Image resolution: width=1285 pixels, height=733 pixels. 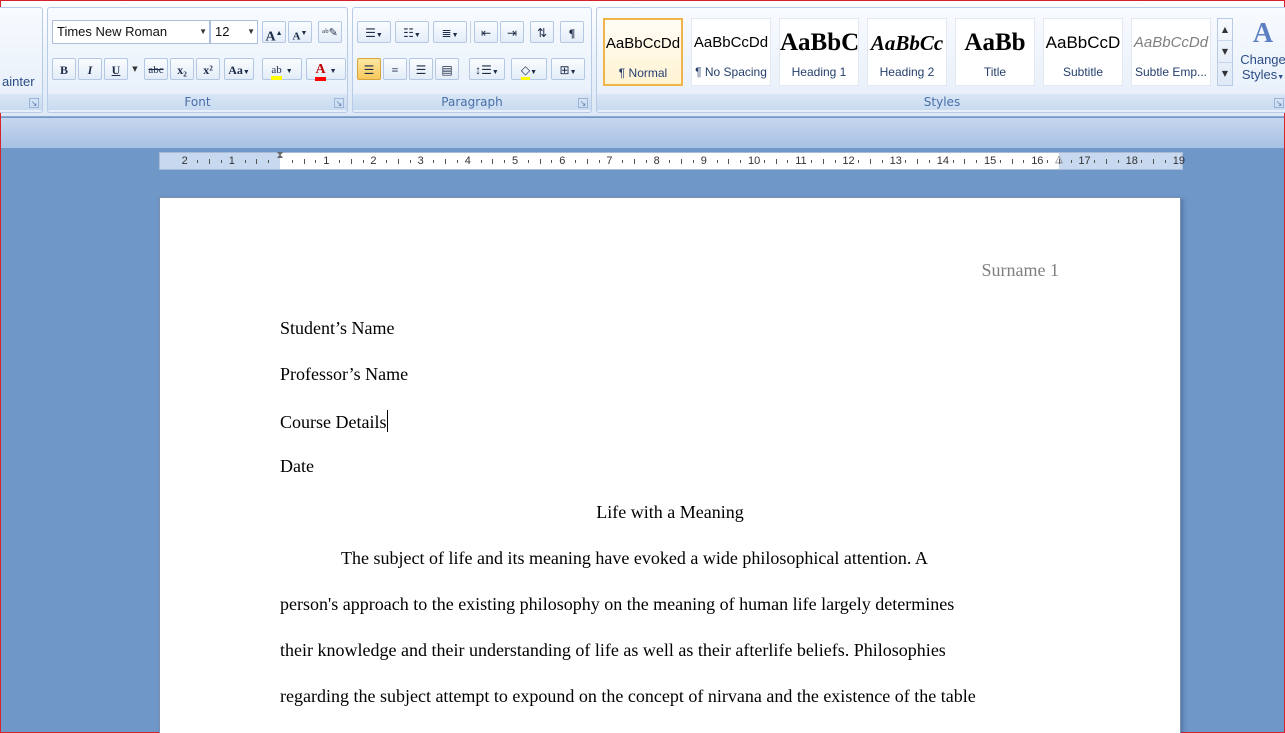 I want to click on more-styles-icon: ▼, so click(x=1225, y=74).